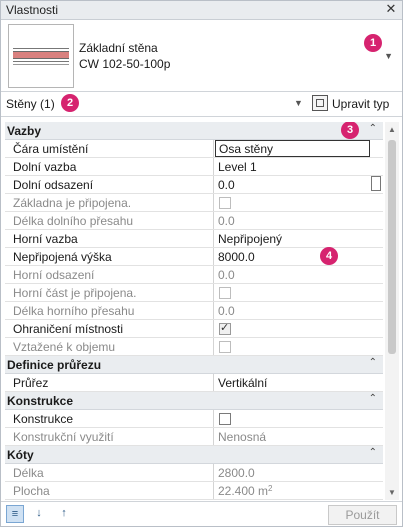 The image size is (403, 527). Describe the element at coordinates (20, 455) in the screenshot. I see `group-title: Kóty` at that location.